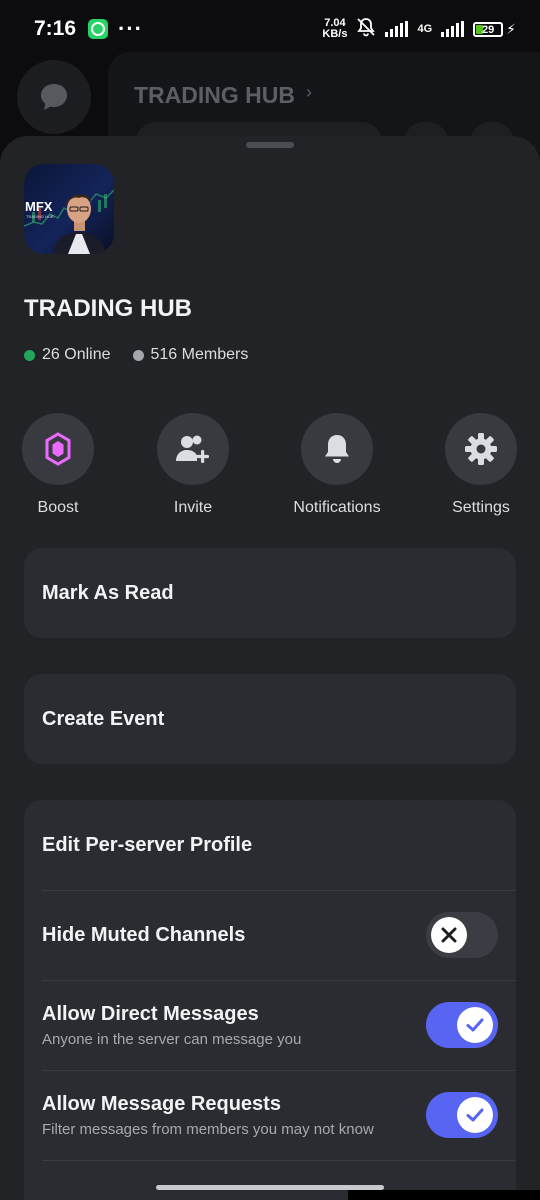 Image resolution: width=540 pixels, height=1200 pixels. I want to click on settings-circle, so click(481, 449).